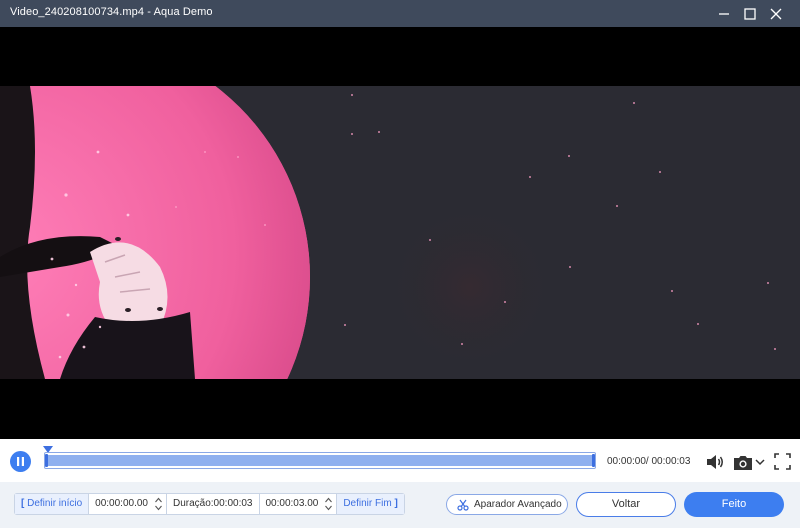 Image resolution: width=800 pixels, height=528 pixels. Describe the element at coordinates (626, 504) in the screenshot. I see `back-button: Voltar` at that location.